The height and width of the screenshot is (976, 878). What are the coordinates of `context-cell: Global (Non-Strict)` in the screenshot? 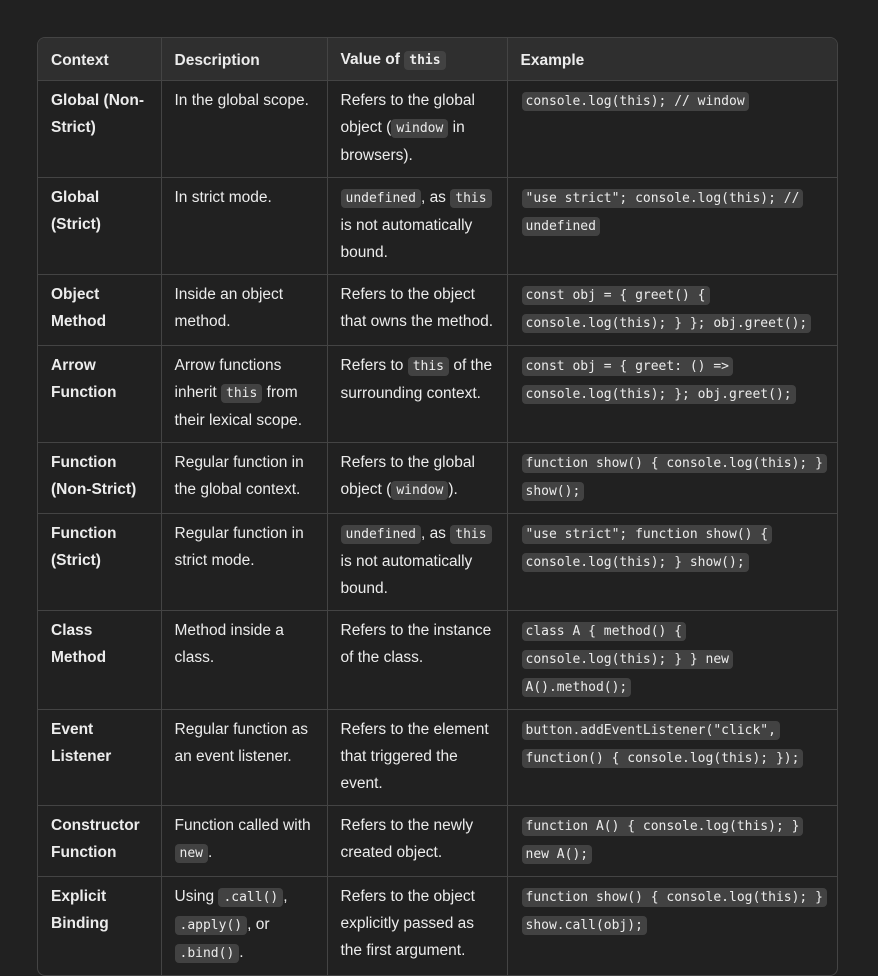 It's located at (100, 129).